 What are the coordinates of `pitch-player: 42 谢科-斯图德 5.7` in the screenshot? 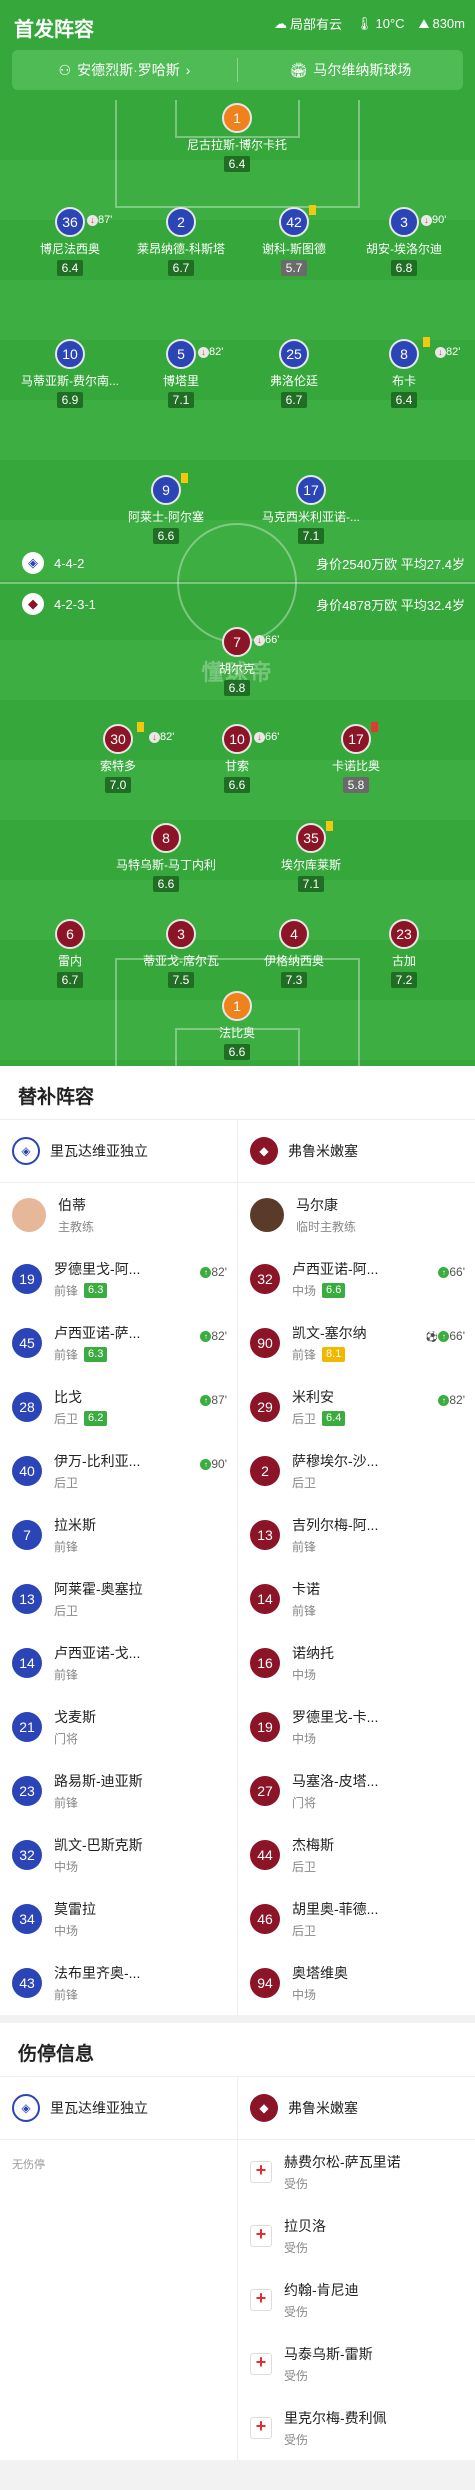 It's located at (294, 241).